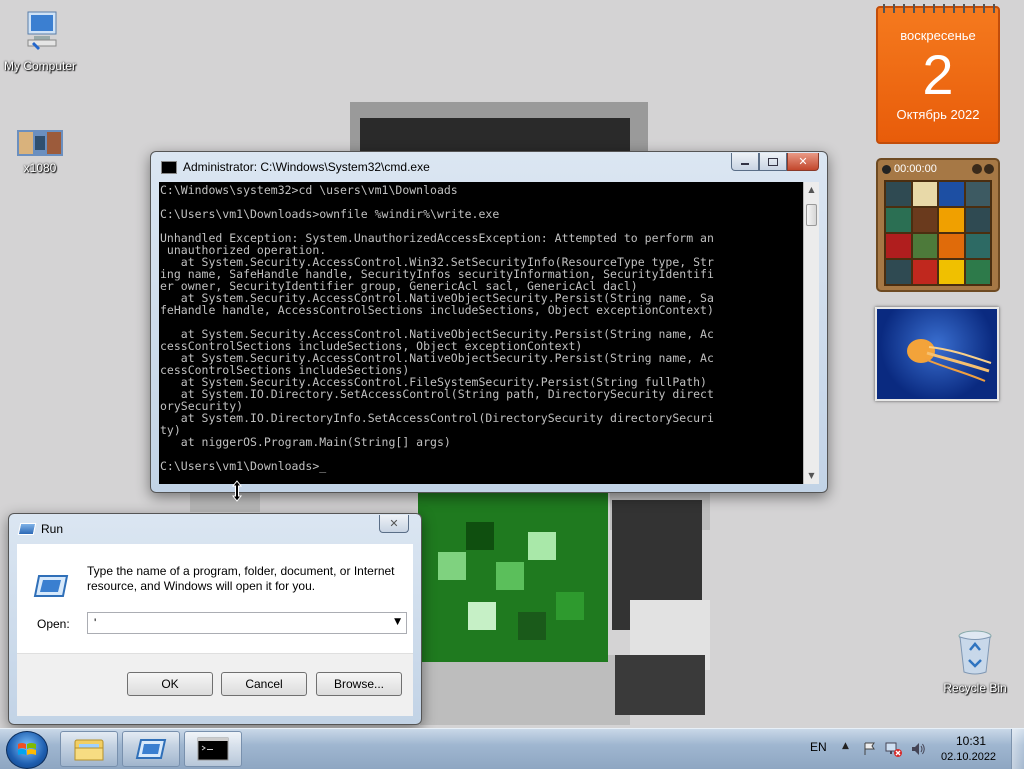 This screenshot has height=769, width=1024. What do you see at coordinates (40, 66) in the screenshot?
I see `desktop-icon-label: My Computer` at bounding box center [40, 66].